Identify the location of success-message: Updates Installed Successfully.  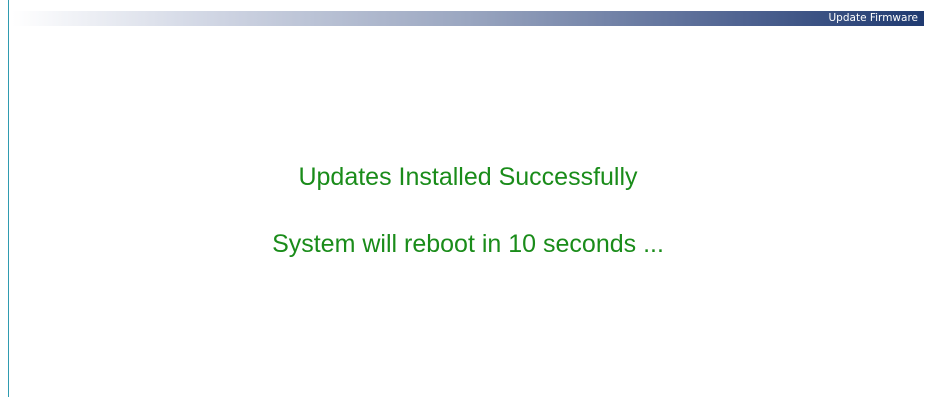
(468, 177).